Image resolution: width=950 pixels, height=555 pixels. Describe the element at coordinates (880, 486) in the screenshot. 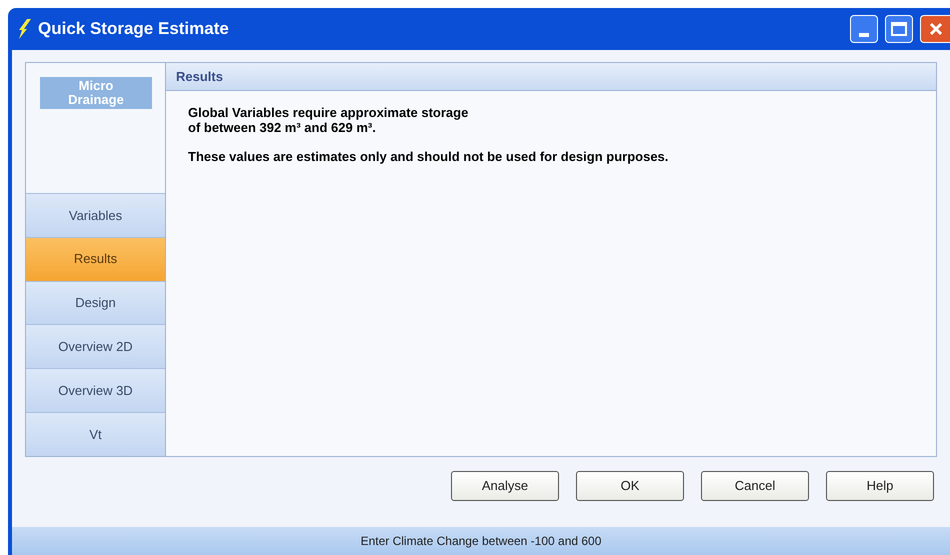

I see `dialog-button: Help` at that location.